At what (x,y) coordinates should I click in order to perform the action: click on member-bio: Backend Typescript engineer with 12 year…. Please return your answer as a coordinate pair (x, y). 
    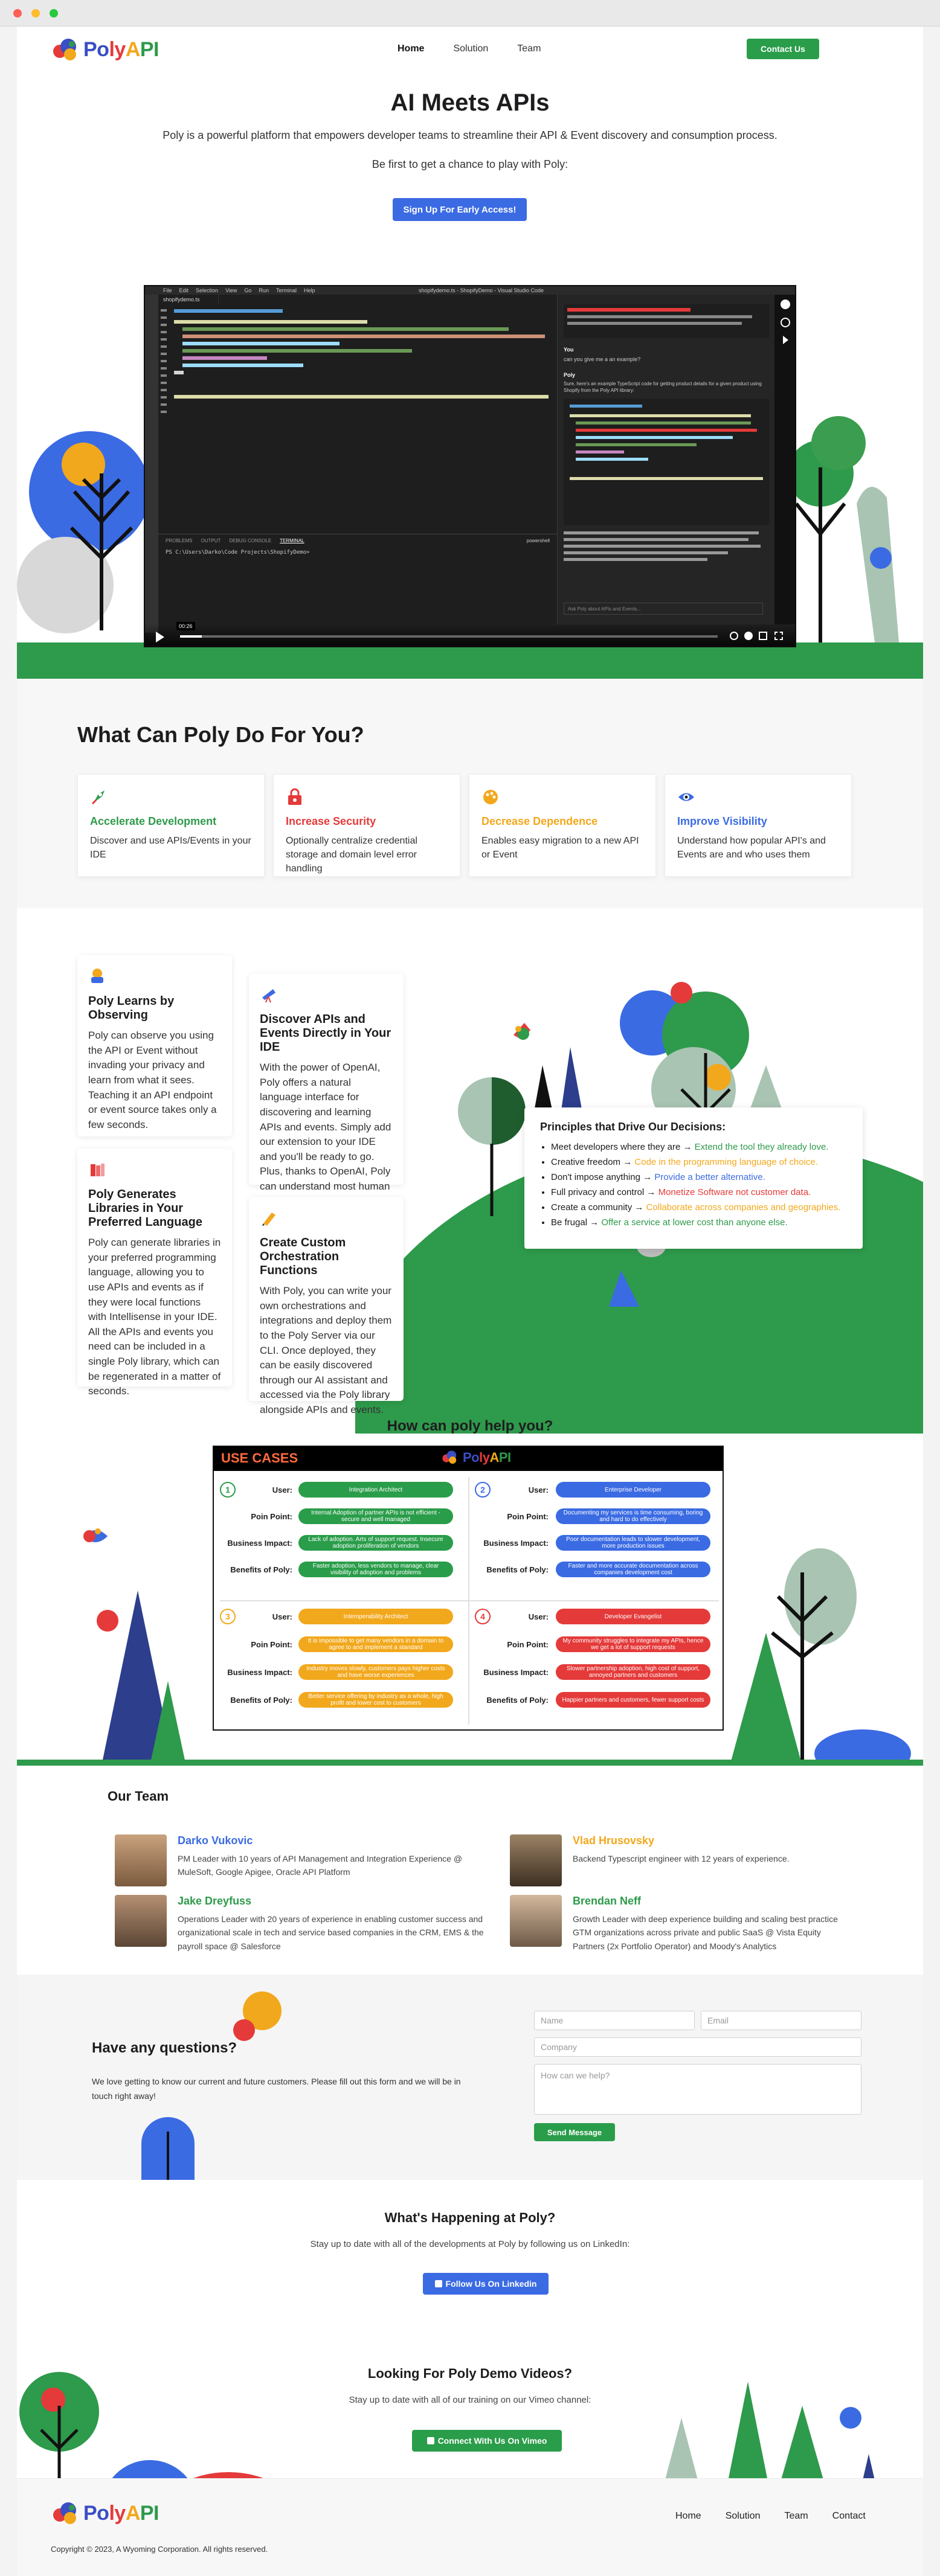
    Looking at the image, I should click on (681, 1858).